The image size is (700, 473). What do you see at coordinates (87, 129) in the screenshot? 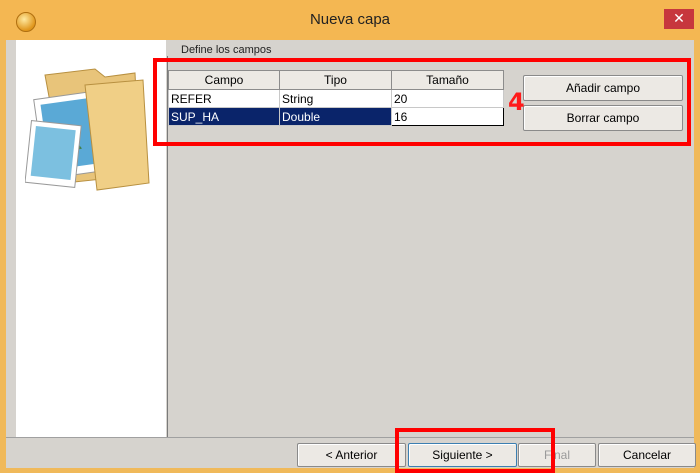
I see `folder-with-pictures-icon` at bounding box center [87, 129].